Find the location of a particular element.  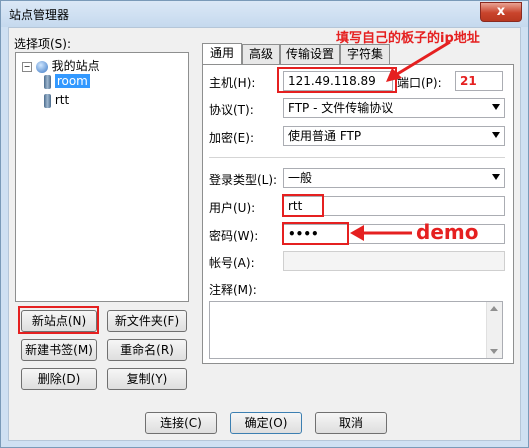

tab-advanced: 高级 is located at coordinates (261, 54).